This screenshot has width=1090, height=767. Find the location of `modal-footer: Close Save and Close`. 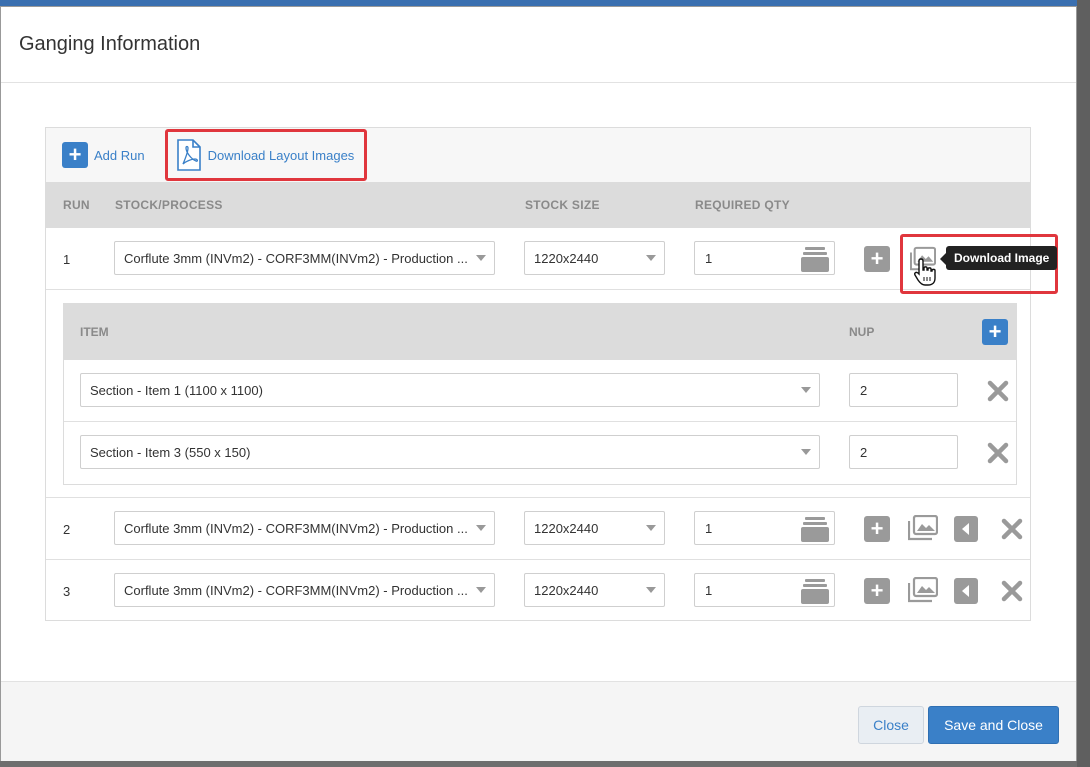

modal-footer: Close Save and Close is located at coordinates (538, 721).